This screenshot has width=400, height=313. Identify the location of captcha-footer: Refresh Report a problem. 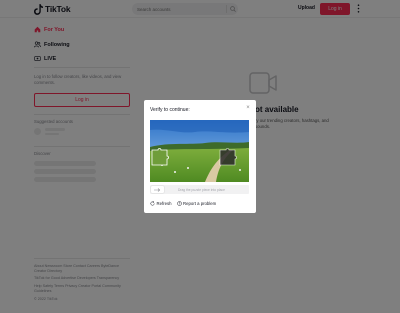
(185, 203).